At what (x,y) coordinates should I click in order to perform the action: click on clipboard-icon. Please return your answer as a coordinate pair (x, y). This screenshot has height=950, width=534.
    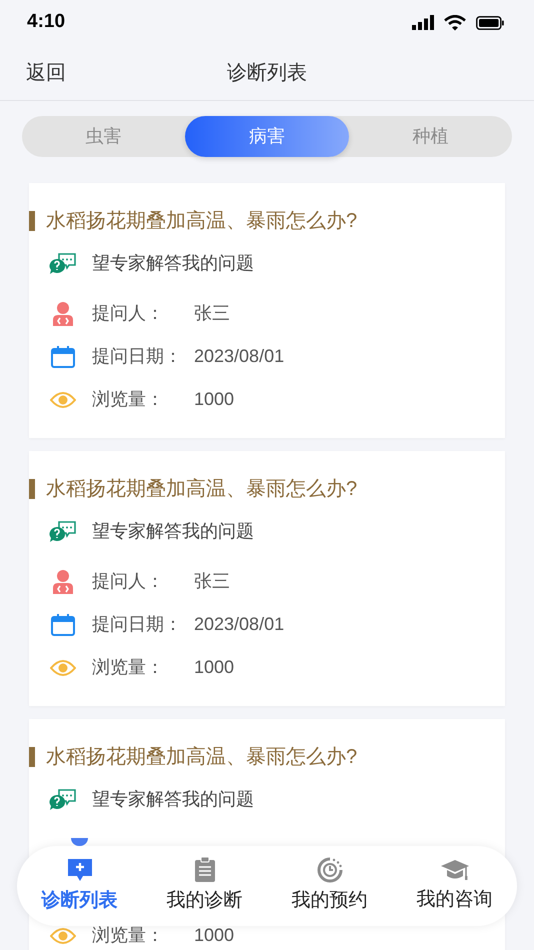
    Looking at the image, I should click on (205, 869).